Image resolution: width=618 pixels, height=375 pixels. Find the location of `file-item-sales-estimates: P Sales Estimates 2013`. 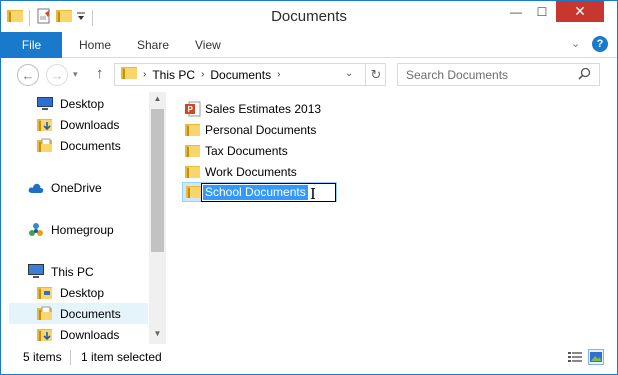

file-item-sales-estimates: P Sales Estimates 2013 is located at coordinates (253, 109).